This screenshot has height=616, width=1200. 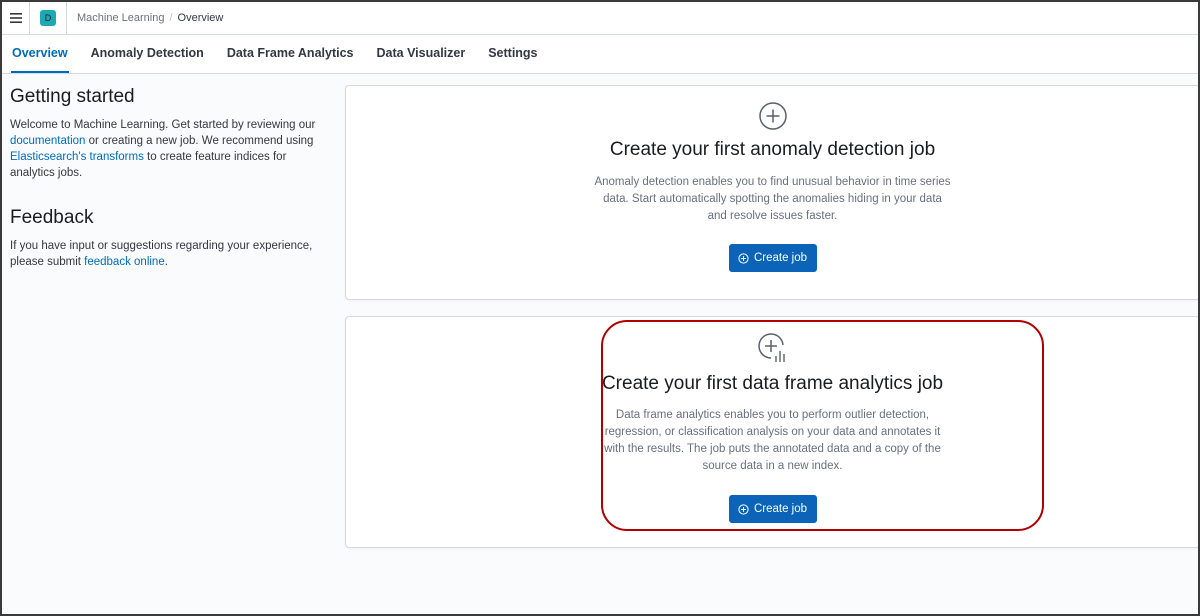 I want to click on header-divider, so click(x=66, y=18).